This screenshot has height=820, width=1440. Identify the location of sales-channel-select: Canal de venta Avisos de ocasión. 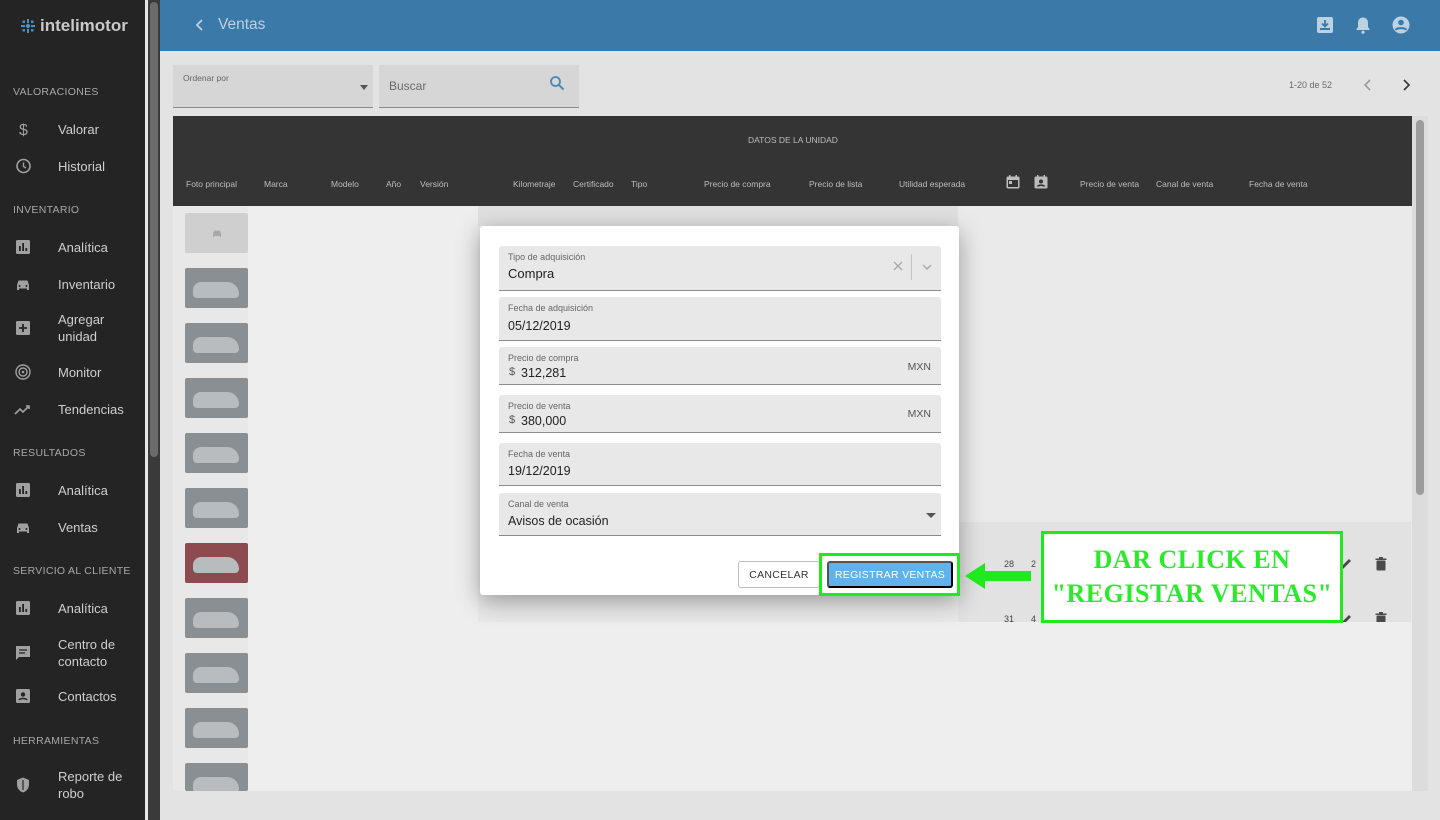
(720, 514).